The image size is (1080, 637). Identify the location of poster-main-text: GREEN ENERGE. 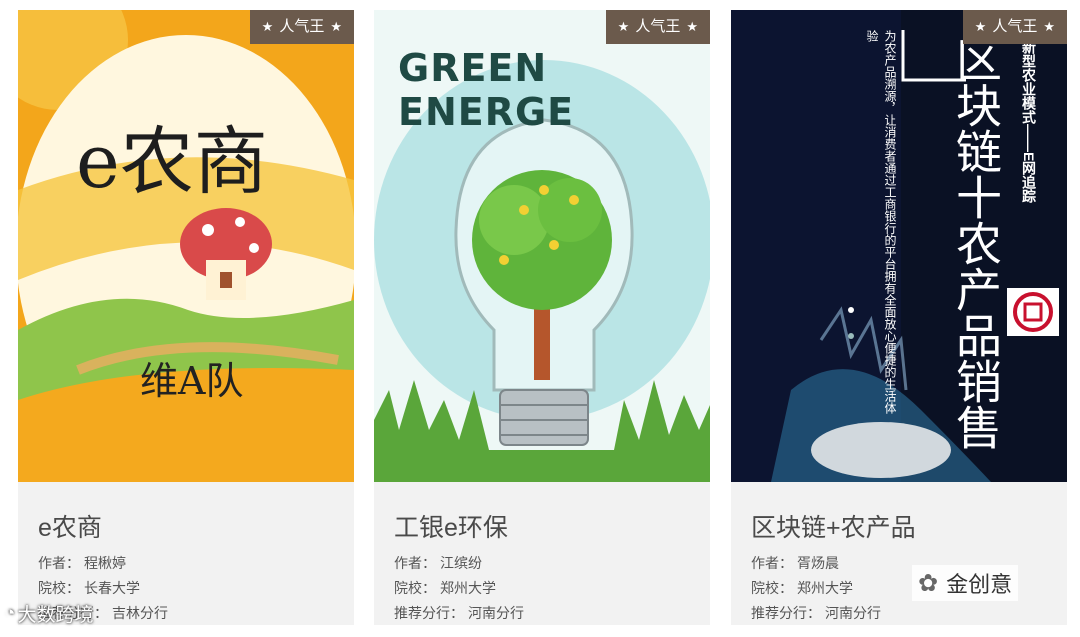
(486, 90).